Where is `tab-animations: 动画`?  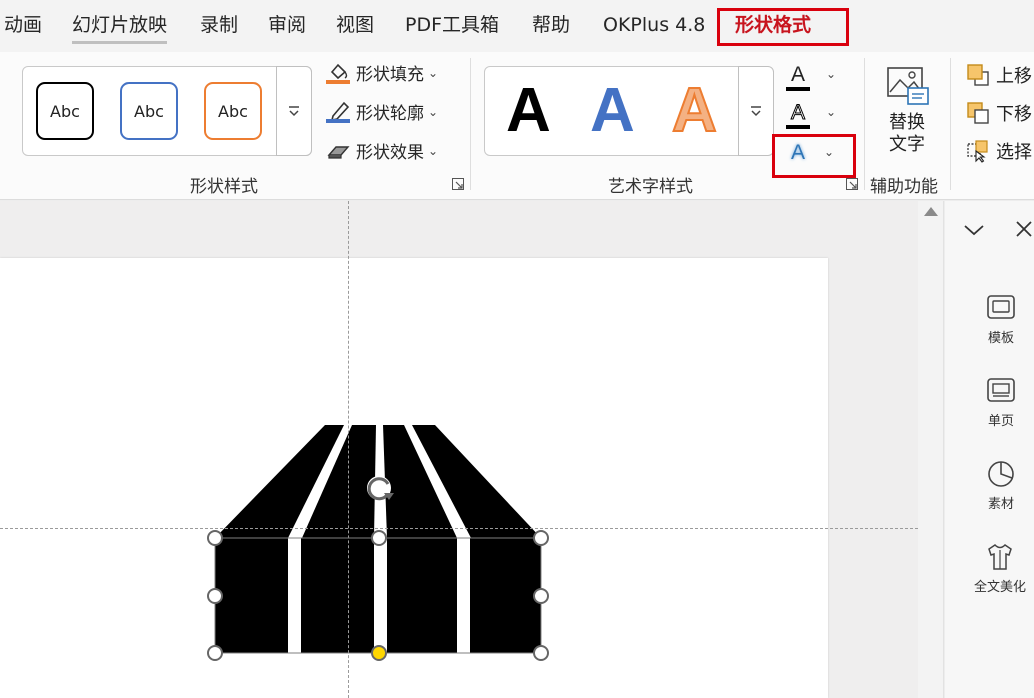 tab-animations: 动画 is located at coordinates (23, 25).